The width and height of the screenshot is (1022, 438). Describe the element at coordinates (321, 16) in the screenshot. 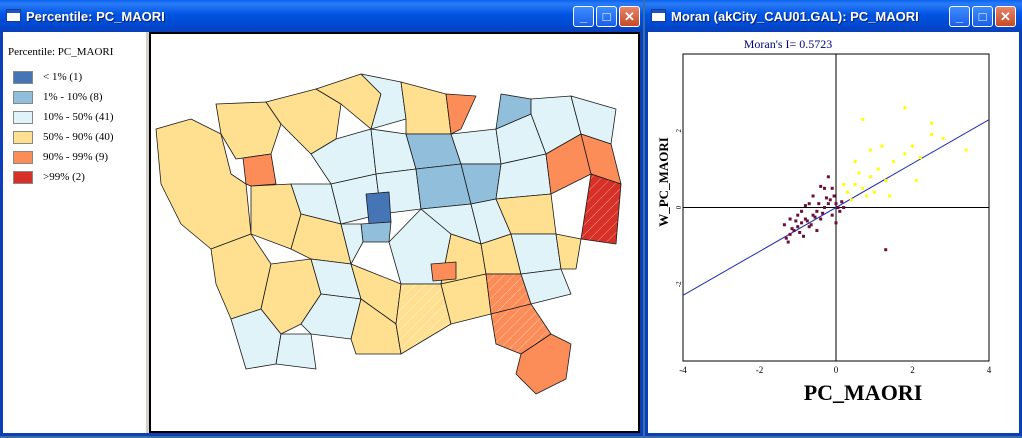

I see `titlebar: Percentile: PC_MAORI _ □ ✕` at that location.